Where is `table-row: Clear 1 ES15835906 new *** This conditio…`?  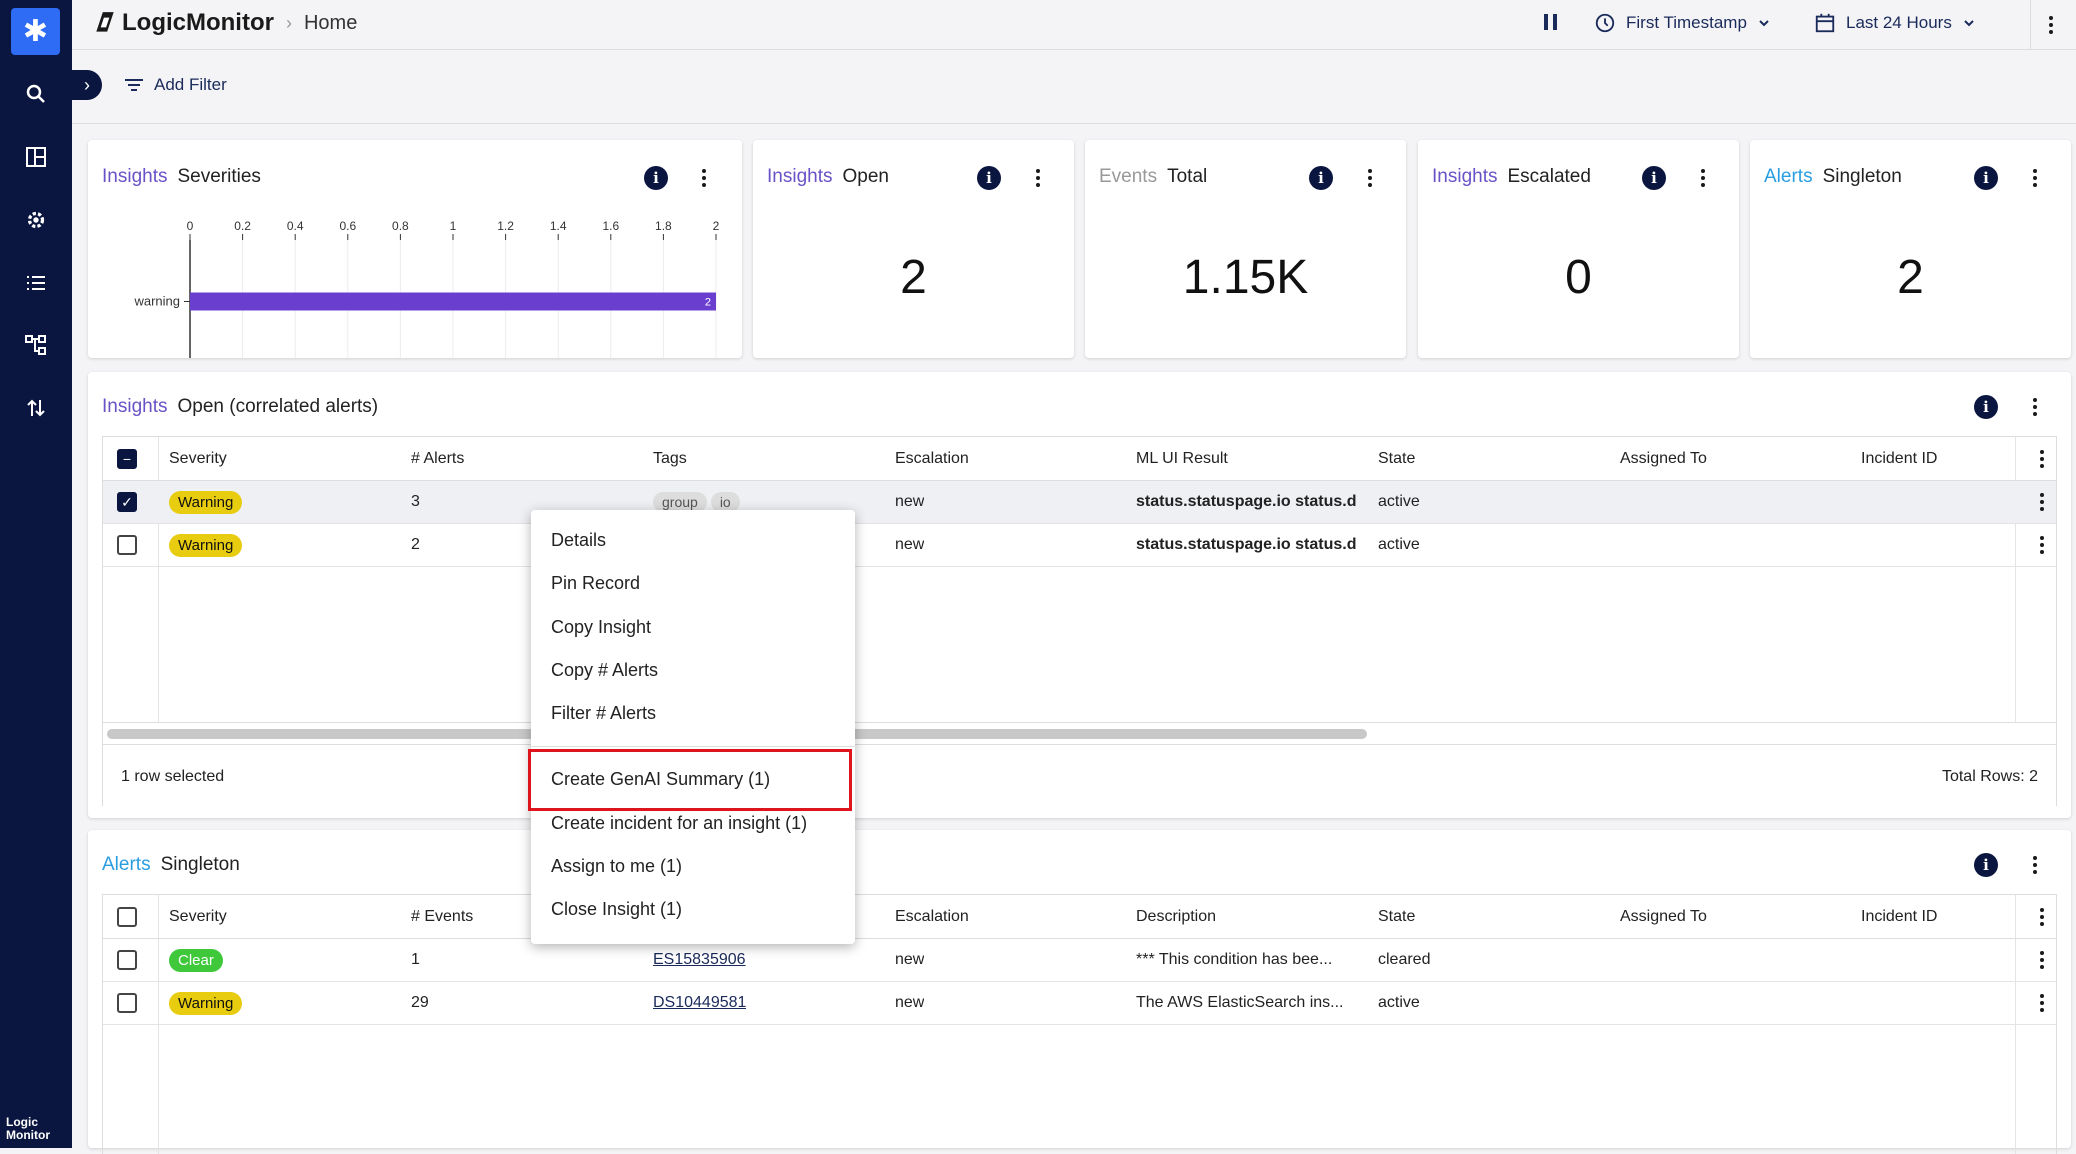
table-row: Clear 1 ES15835906 new *** This conditio… is located at coordinates (1079, 960).